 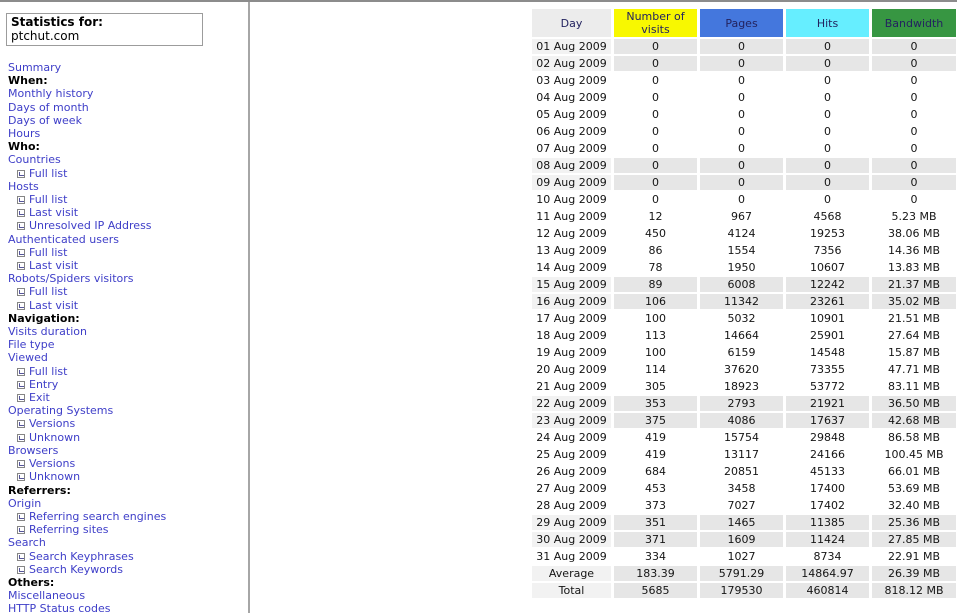 What do you see at coordinates (914, 335) in the screenshot?
I see `bandwidth-cell: 27.64 MB` at bounding box center [914, 335].